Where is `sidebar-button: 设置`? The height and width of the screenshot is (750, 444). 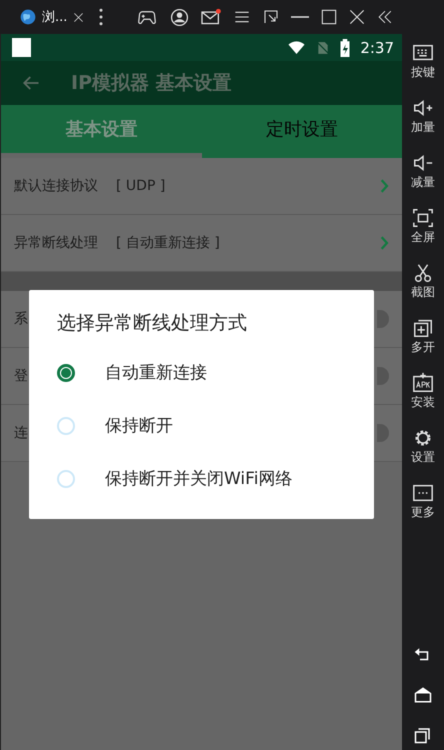 sidebar-button: 设置 is located at coordinates (423, 454).